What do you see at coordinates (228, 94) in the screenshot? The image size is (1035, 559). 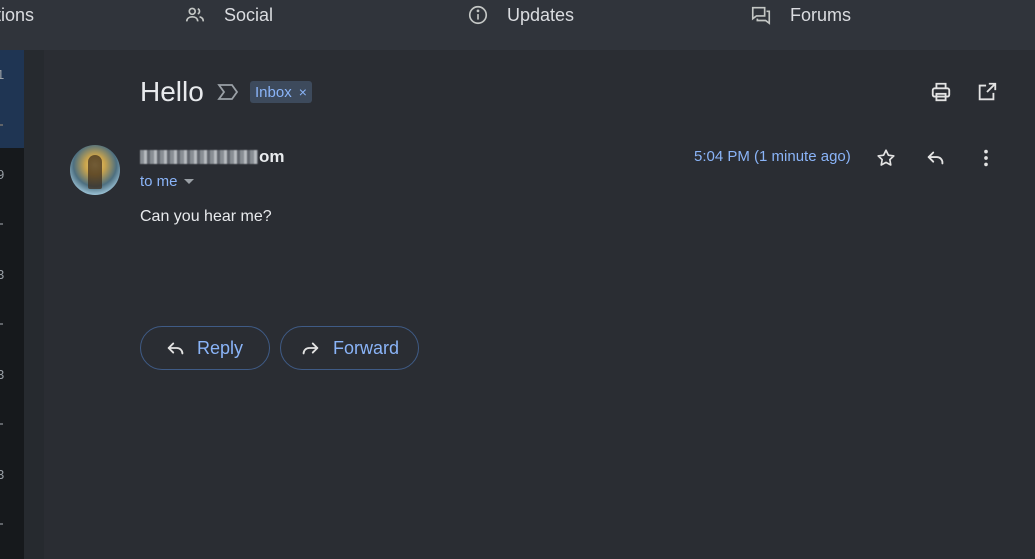 I see `importance-marker-icon` at bounding box center [228, 94].